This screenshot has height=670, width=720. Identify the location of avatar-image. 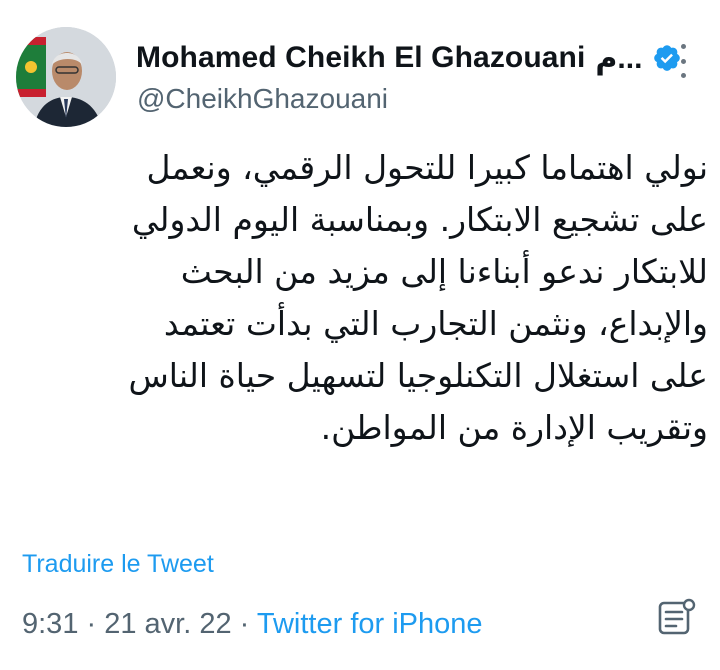
(66, 77).